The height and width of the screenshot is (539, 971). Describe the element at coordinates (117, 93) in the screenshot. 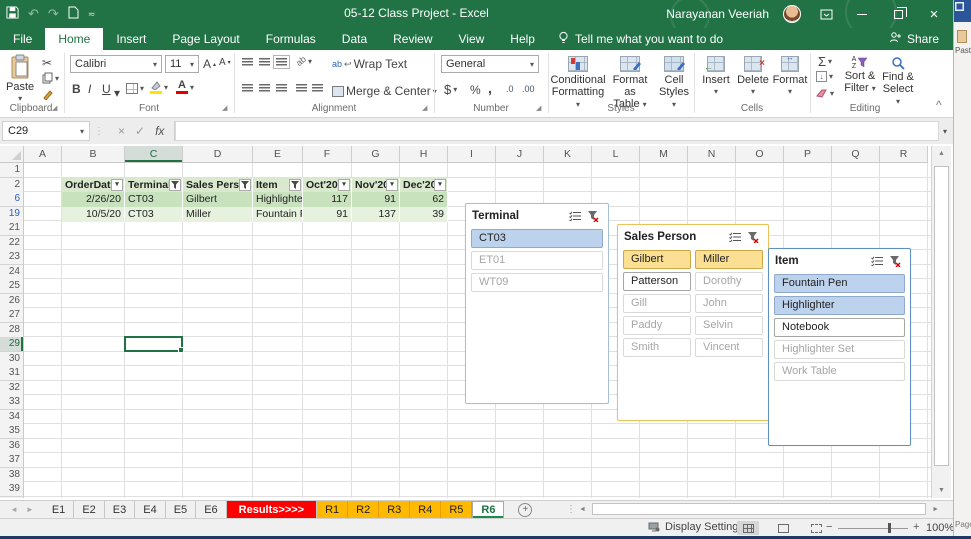

I see `underline-dropdown-icon: ▾` at that location.